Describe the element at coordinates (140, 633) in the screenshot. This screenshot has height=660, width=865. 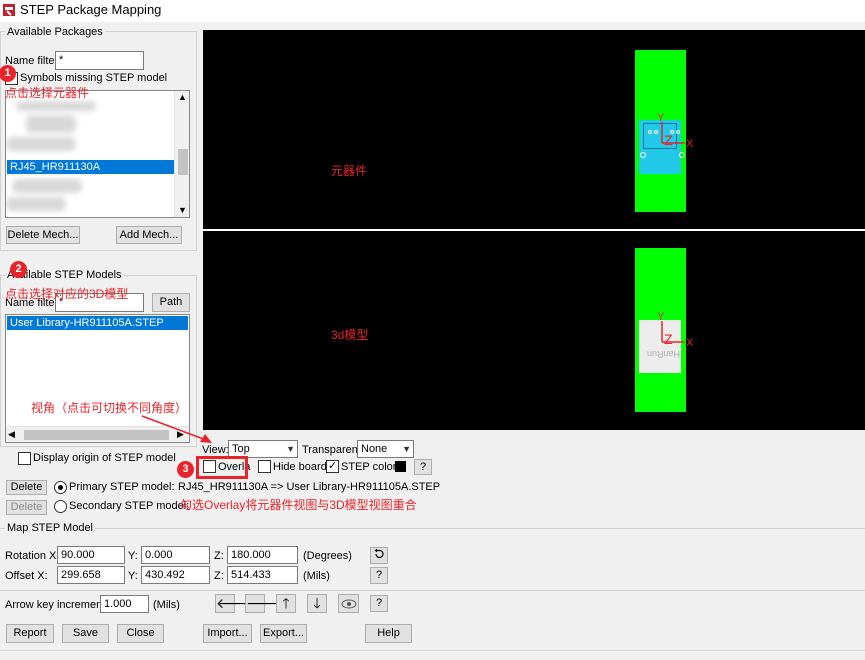
I see `close-button: Close` at that location.